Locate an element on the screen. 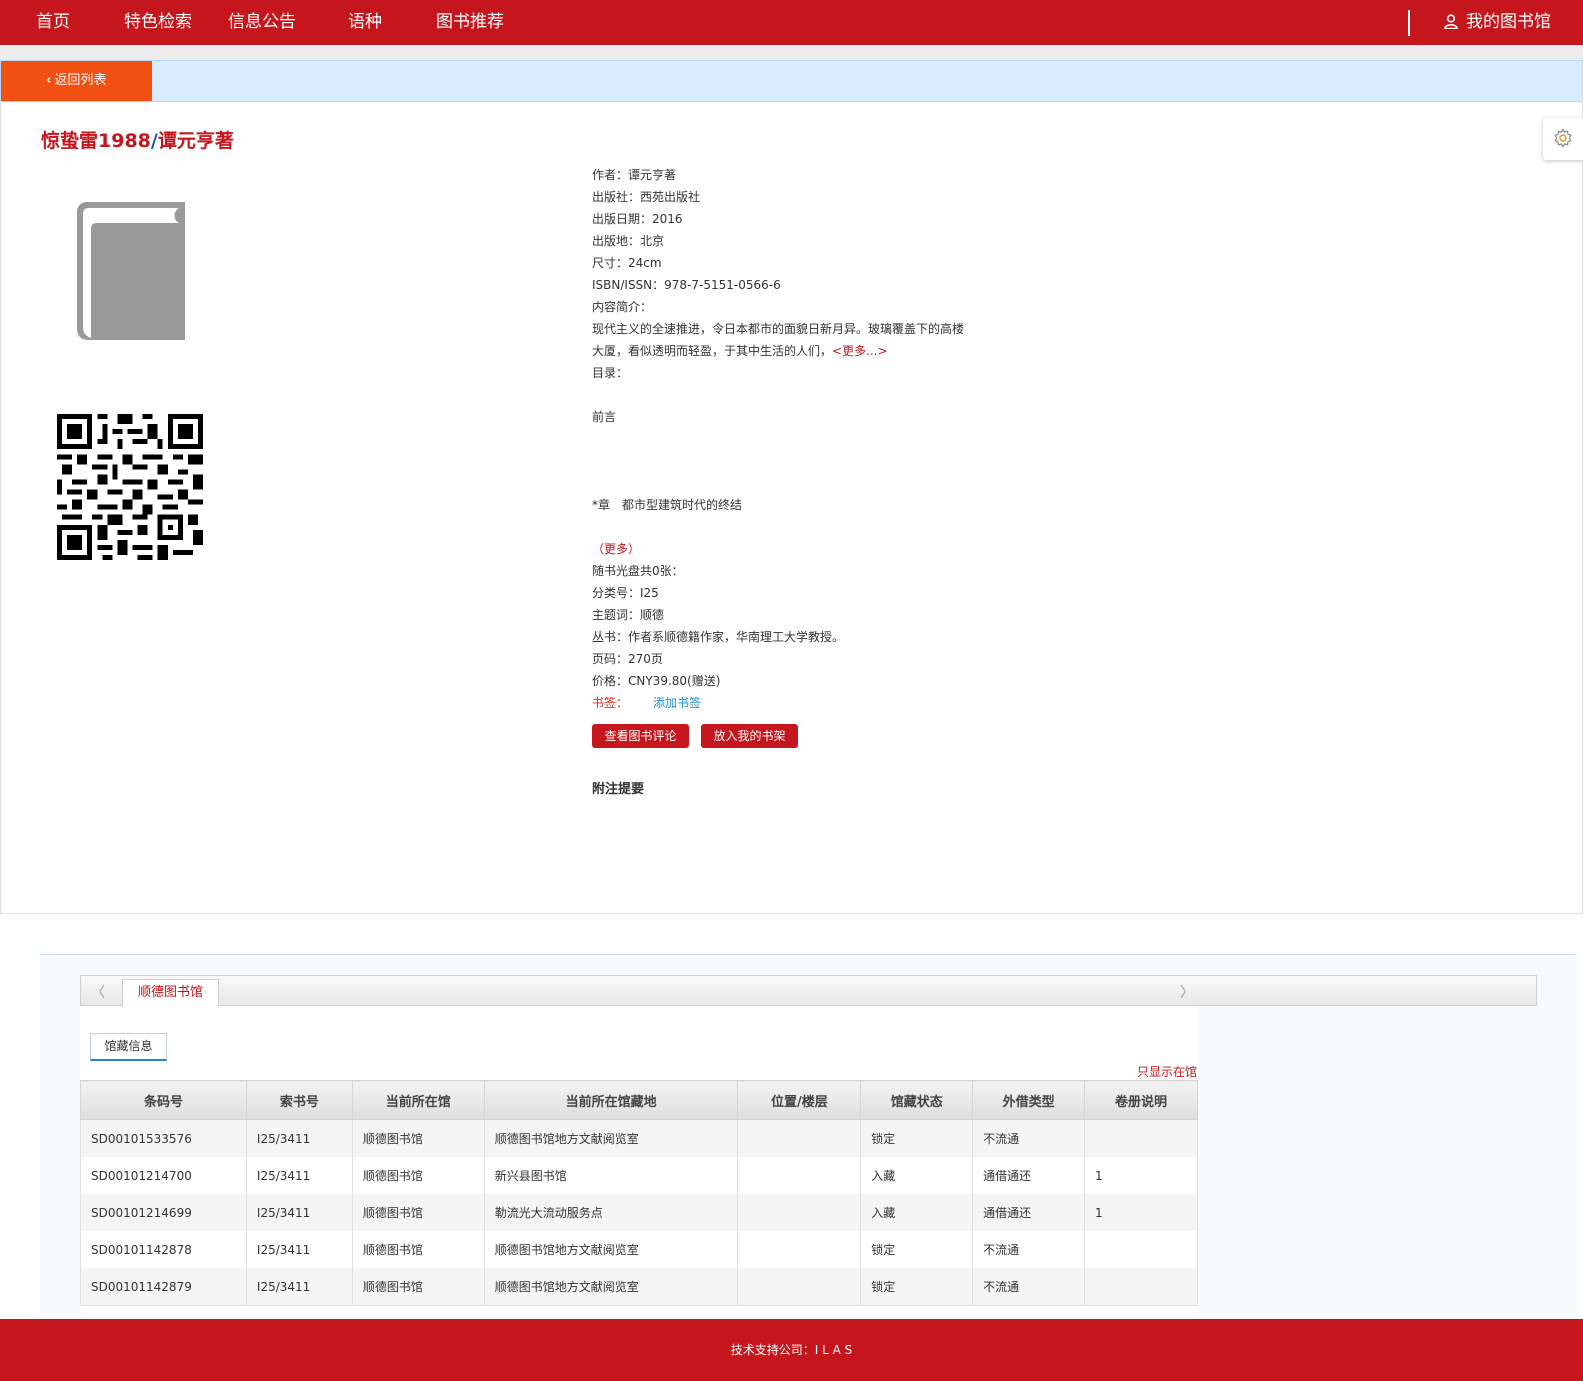  col-floor: 位置/楼层 is located at coordinates (799, 1100).